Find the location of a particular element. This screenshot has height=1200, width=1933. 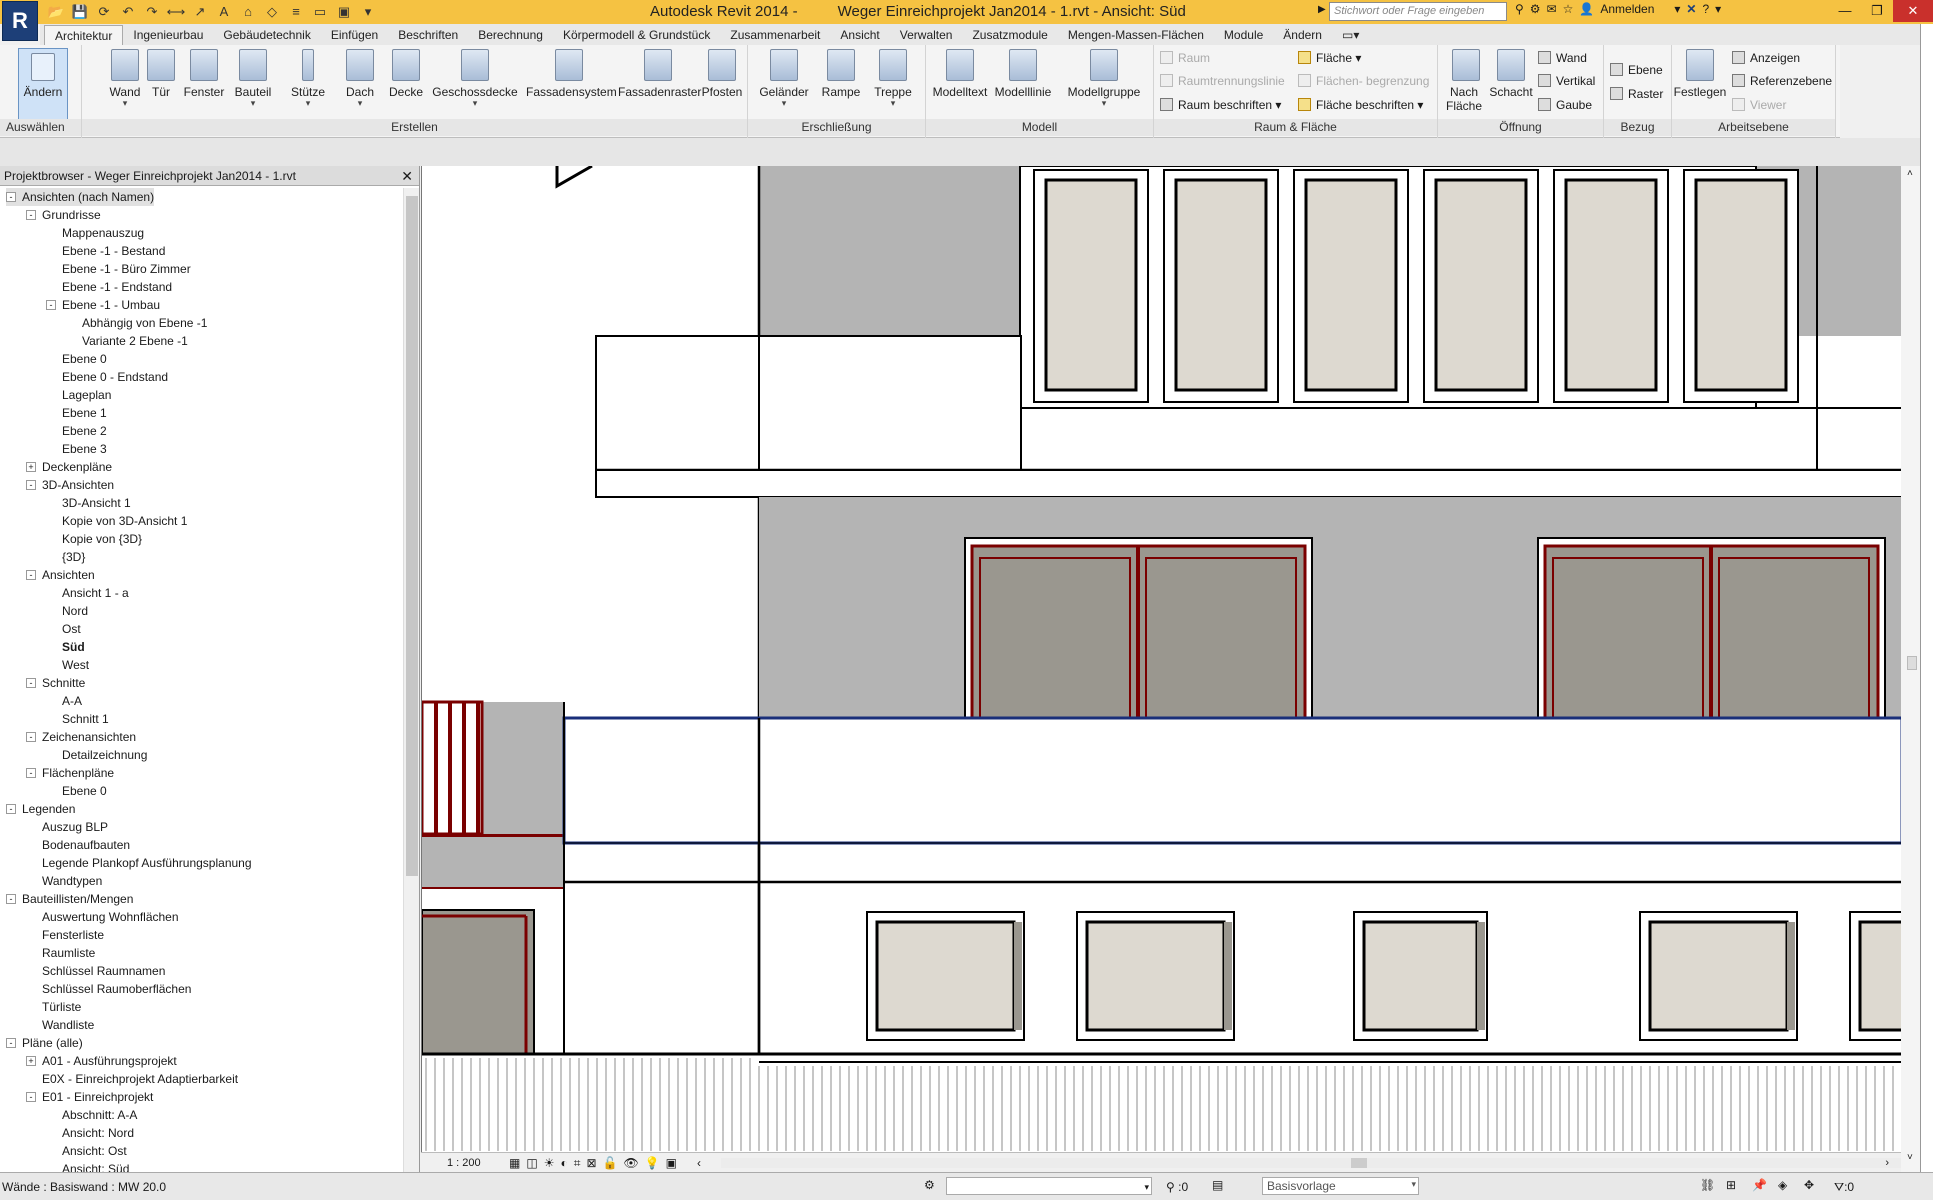

scroll-right-icon: › is located at coordinates (1887, 1163).